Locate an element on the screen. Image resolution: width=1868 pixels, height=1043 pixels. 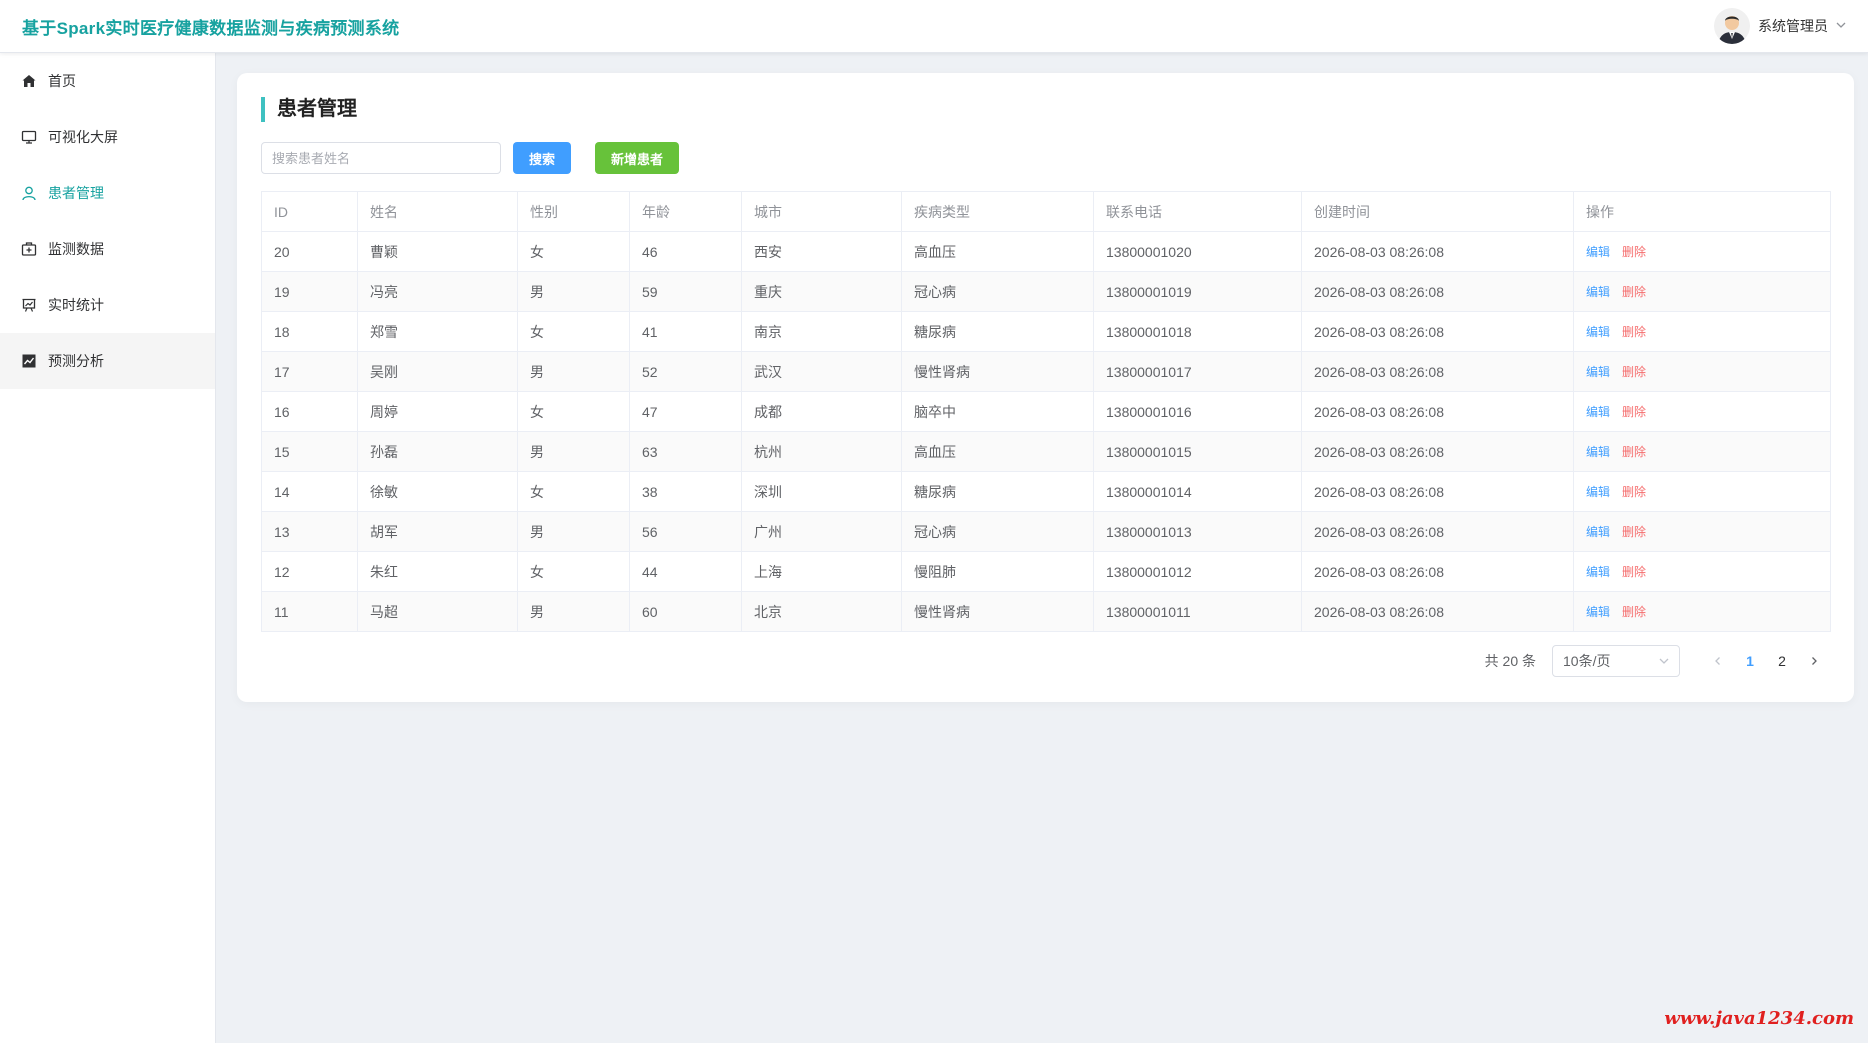
column-header: 姓名 is located at coordinates (437, 211).